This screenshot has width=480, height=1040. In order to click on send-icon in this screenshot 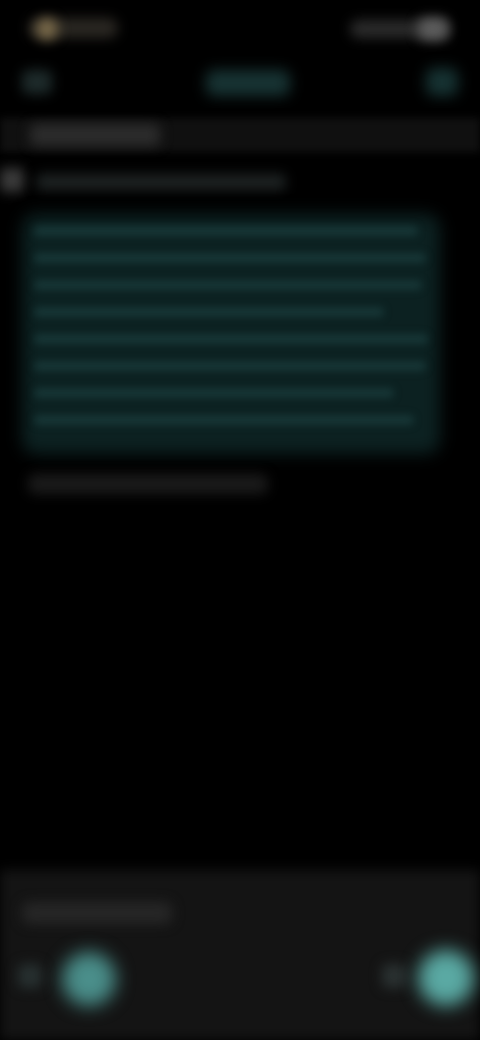, I will do `click(446, 978)`.